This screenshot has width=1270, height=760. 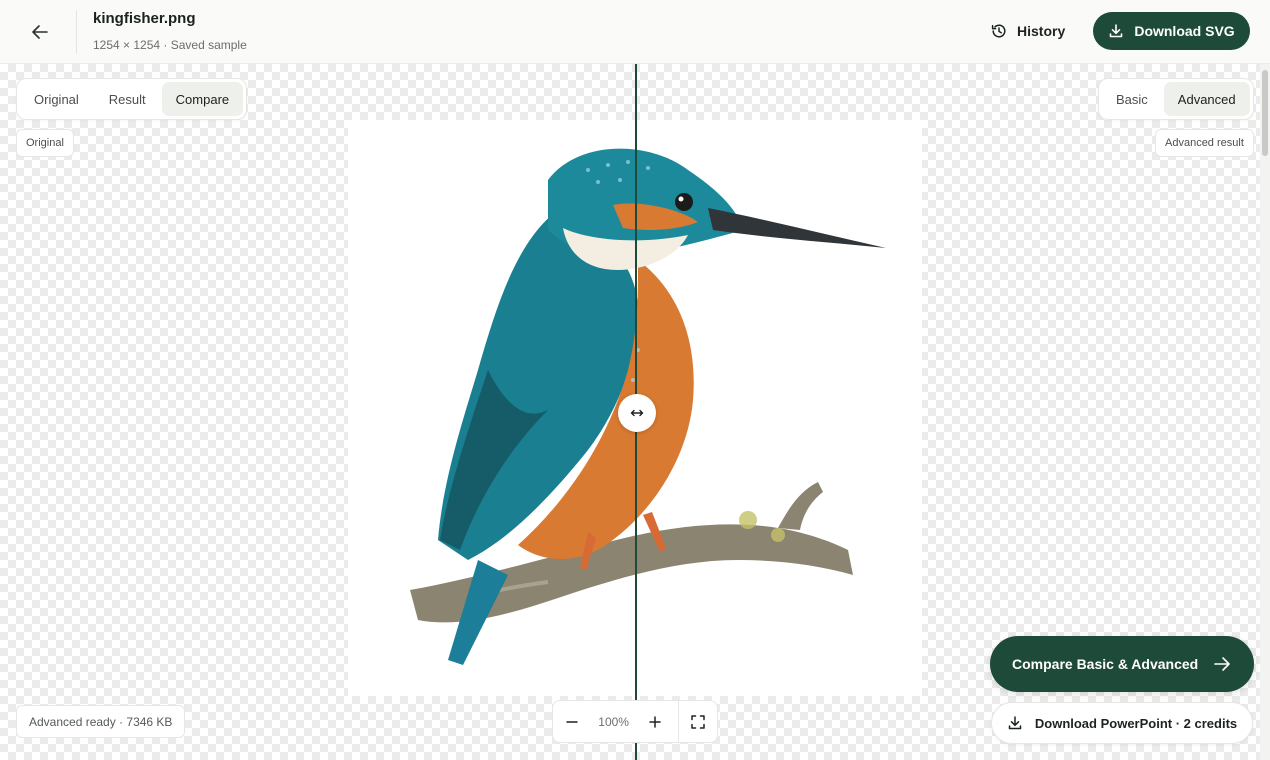 What do you see at coordinates (1204, 143) in the screenshot?
I see `right-side-label: Advanced result` at bounding box center [1204, 143].